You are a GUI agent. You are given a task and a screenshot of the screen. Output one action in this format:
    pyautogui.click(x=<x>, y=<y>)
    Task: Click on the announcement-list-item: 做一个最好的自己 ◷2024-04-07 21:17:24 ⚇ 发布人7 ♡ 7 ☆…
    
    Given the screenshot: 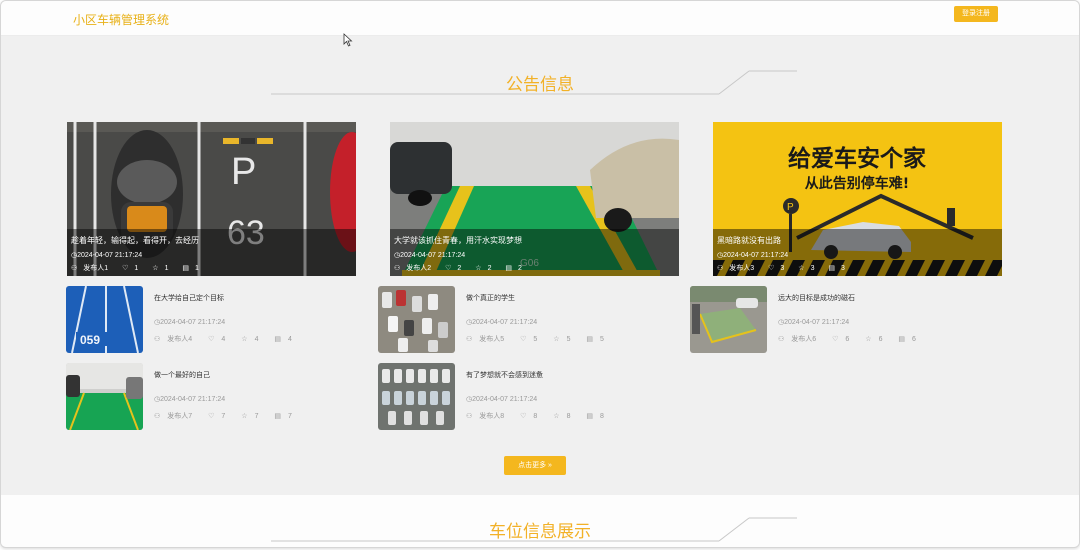 What is the action you would take?
    pyautogui.click(x=201, y=397)
    